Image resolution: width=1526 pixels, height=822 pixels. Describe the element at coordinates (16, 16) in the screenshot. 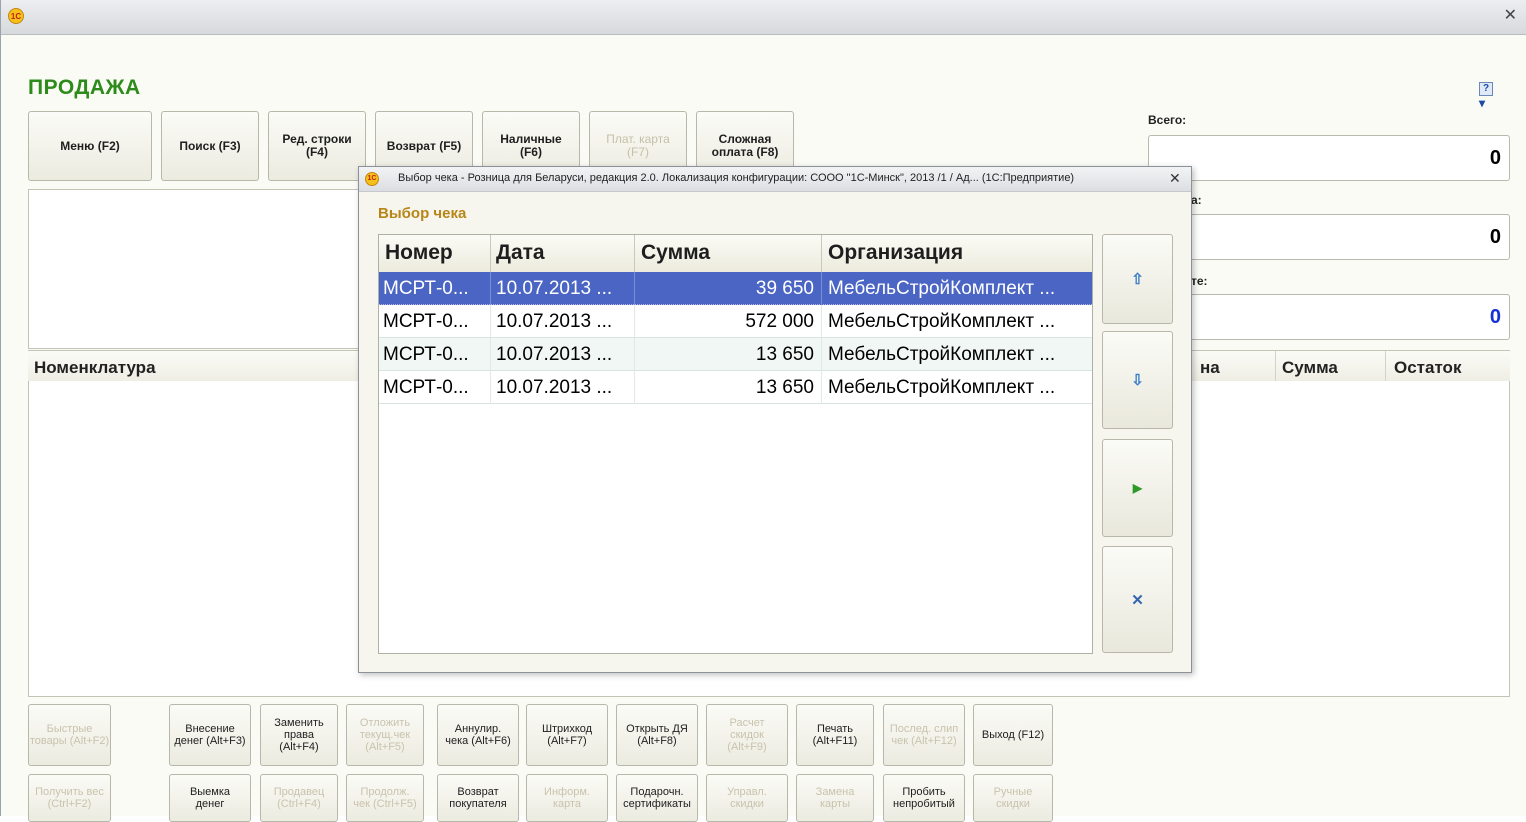

I see `1c-logo-icon: 1C` at that location.